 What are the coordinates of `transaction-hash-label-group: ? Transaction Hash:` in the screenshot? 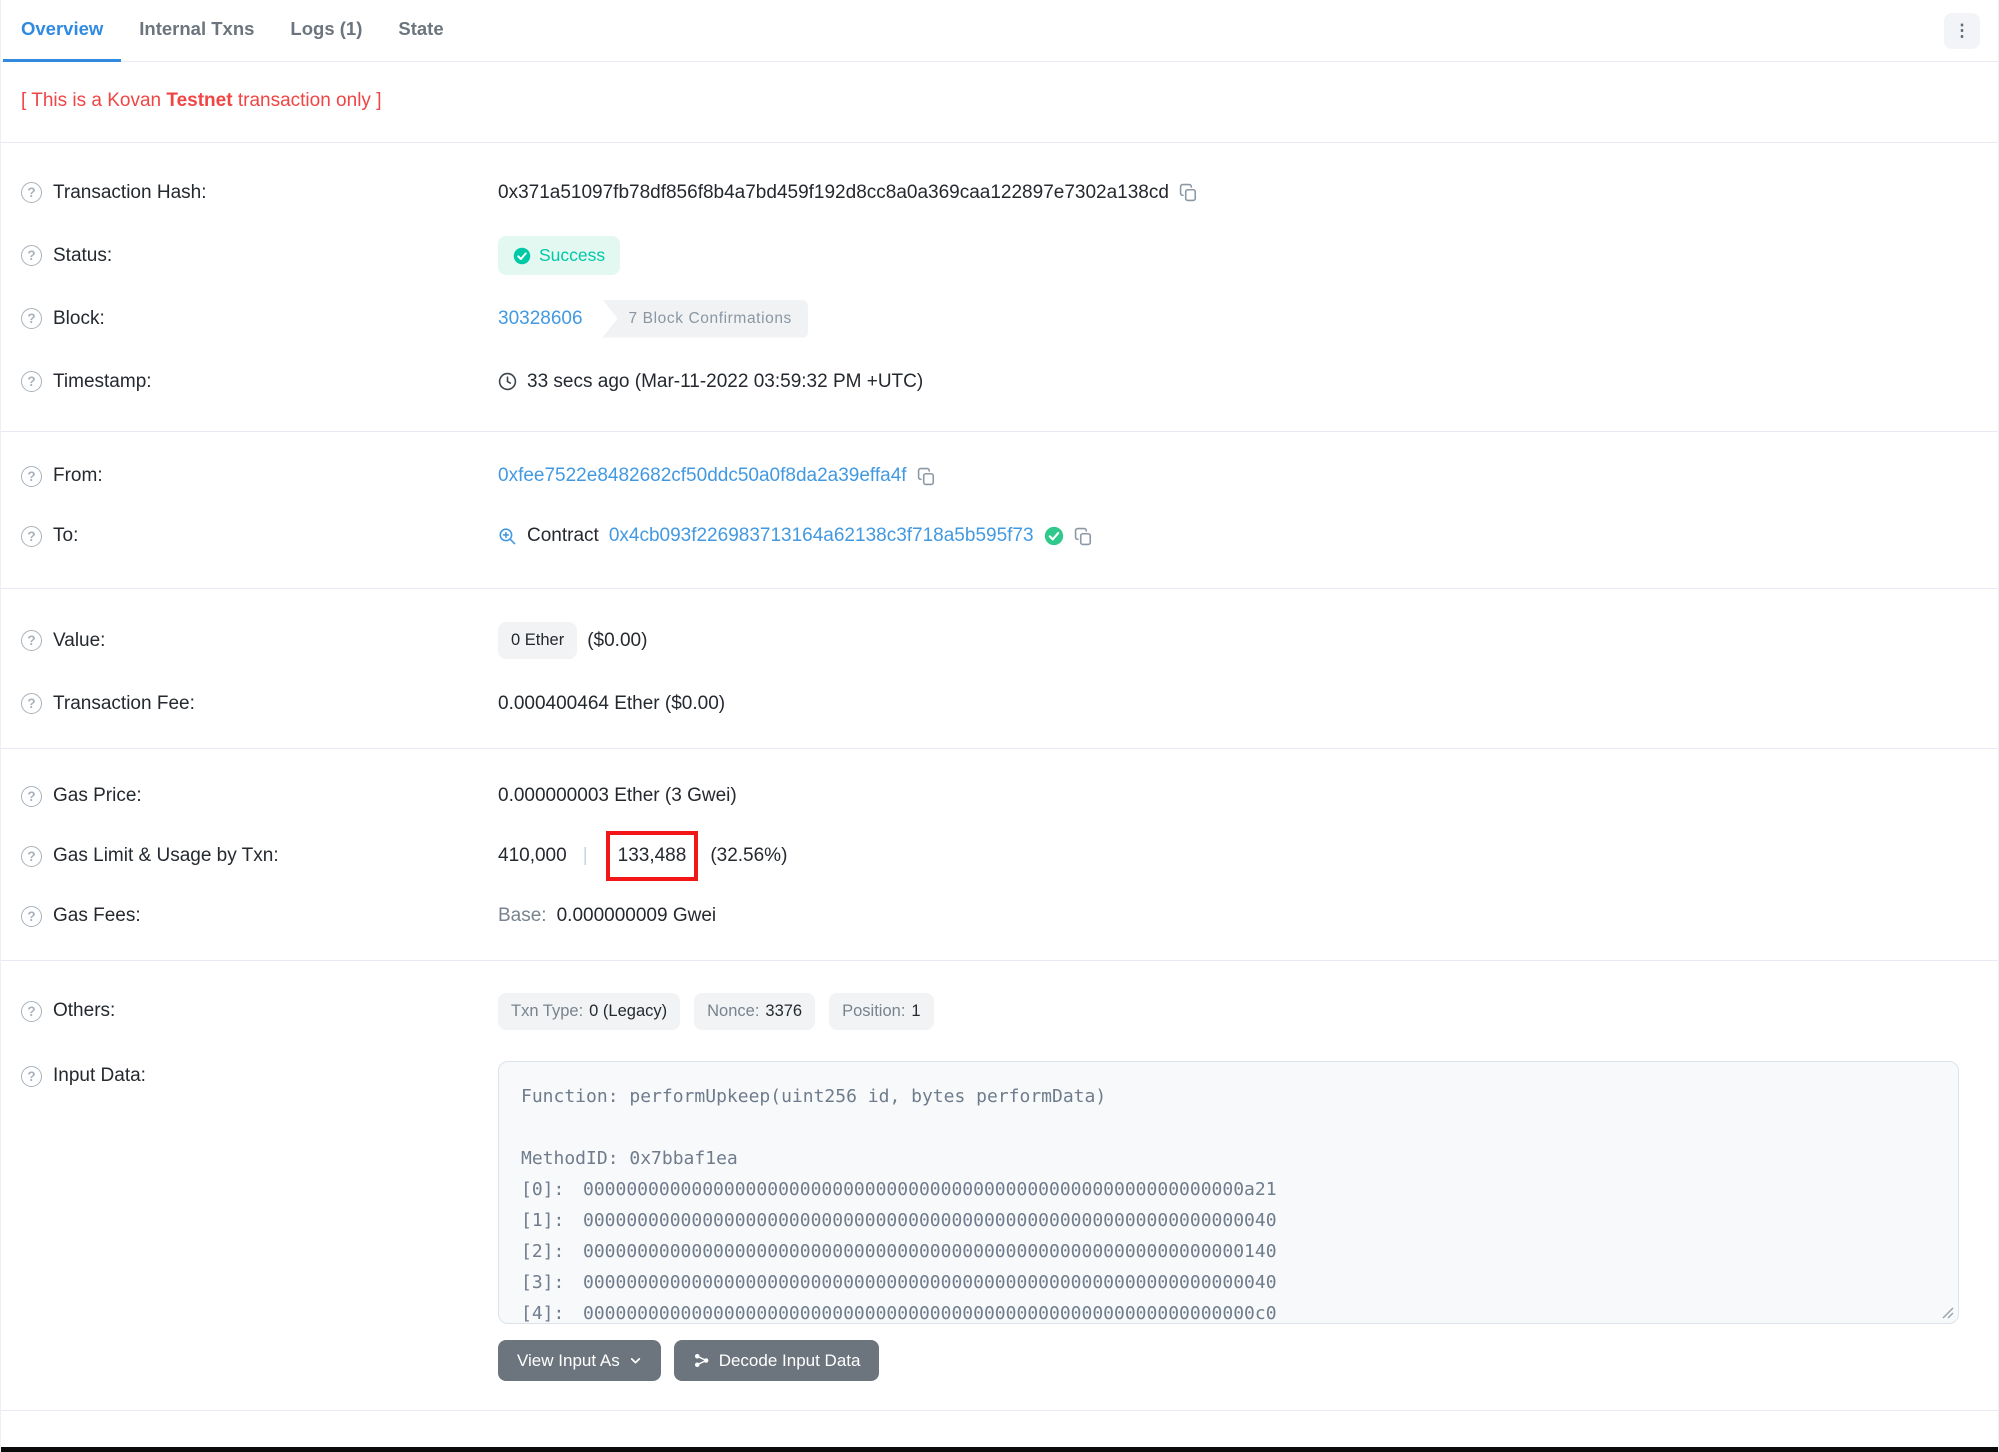 It's located at (249, 193).